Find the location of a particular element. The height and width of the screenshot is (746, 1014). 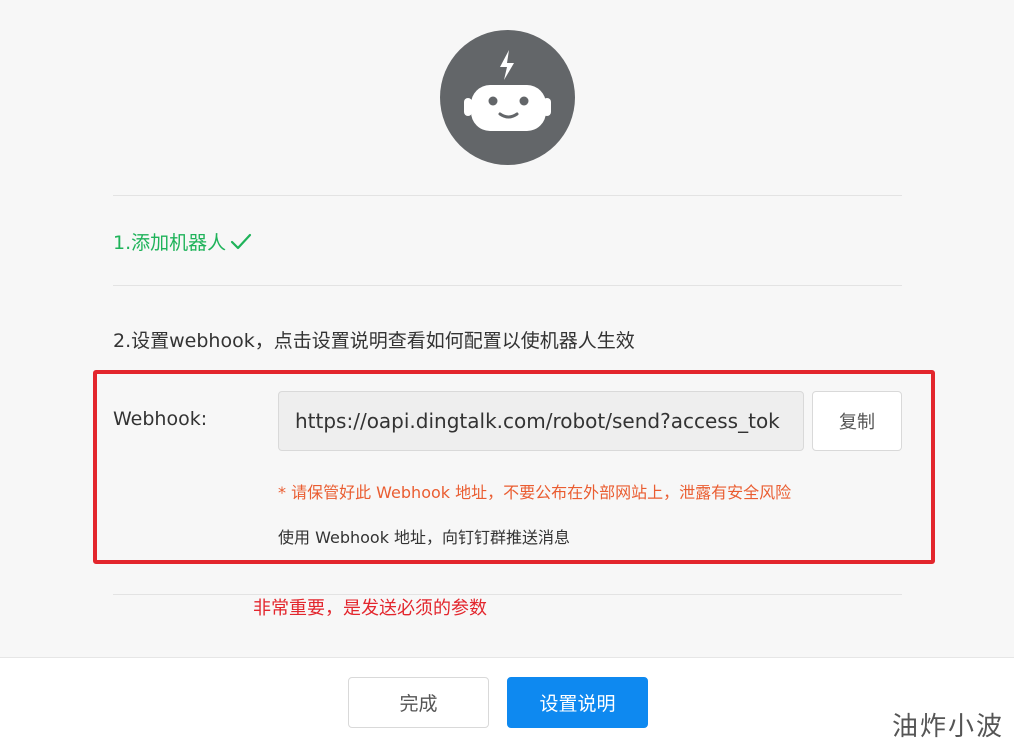

done-button: 完成 is located at coordinates (418, 702).